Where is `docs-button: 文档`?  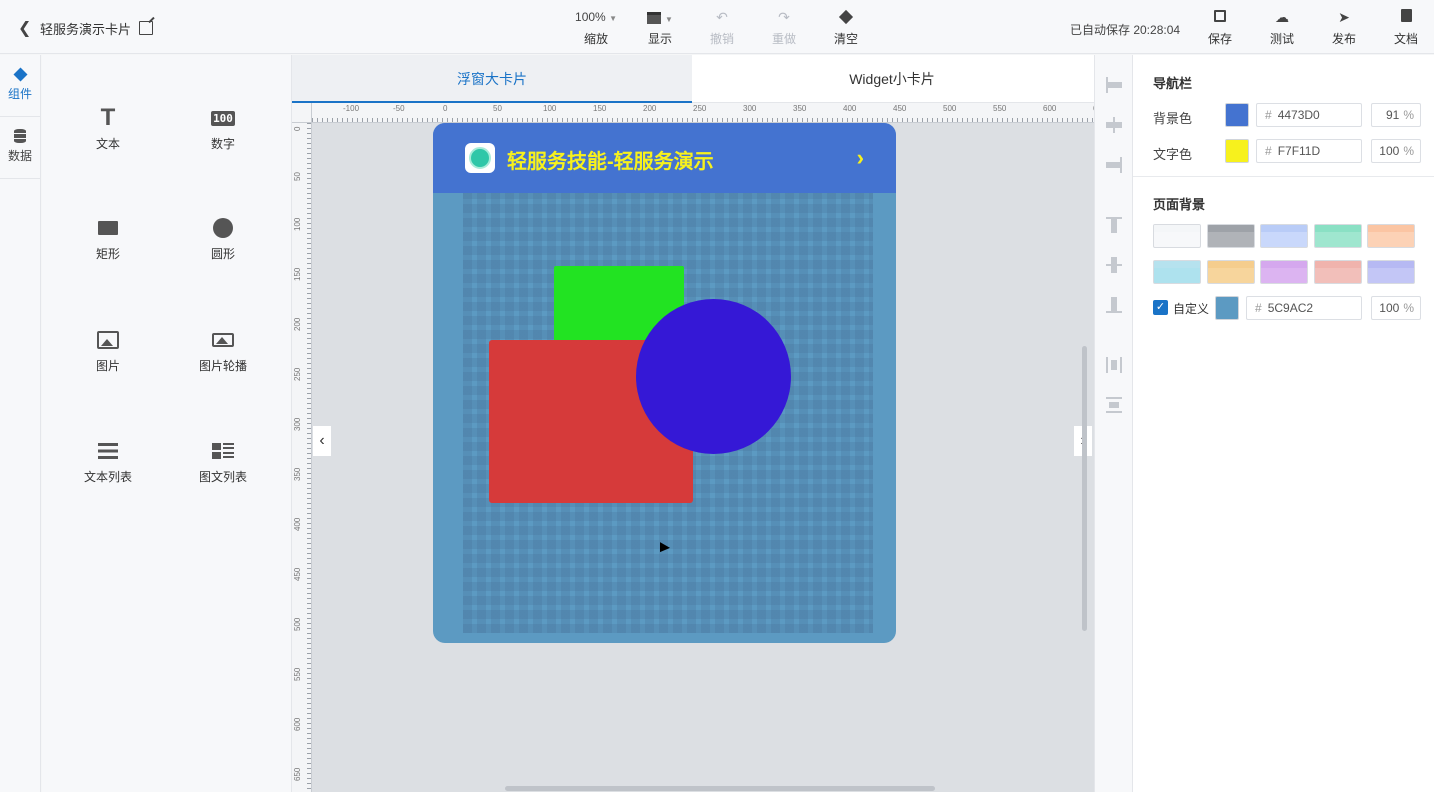
docs-button: 文档 is located at coordinates (1406, 27).